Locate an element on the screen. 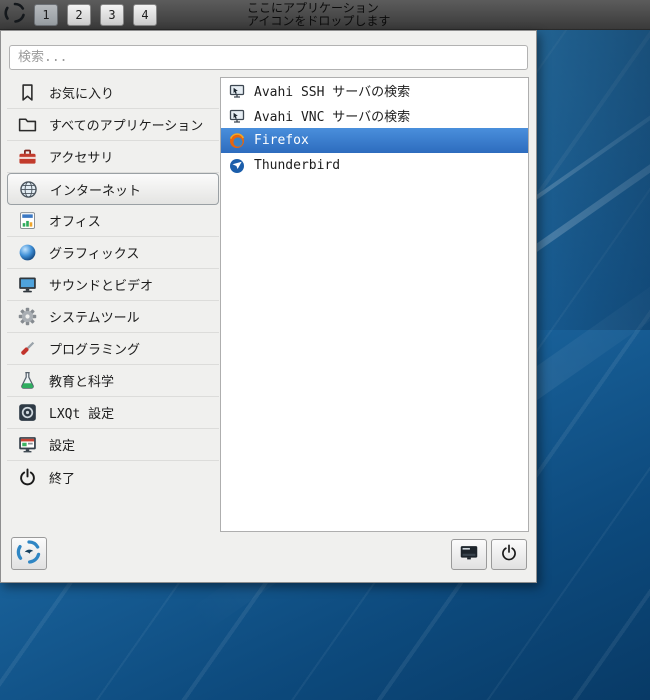 The image size is (650, 700). workspace-button-1: 1 is located at coordinates (46, 14).